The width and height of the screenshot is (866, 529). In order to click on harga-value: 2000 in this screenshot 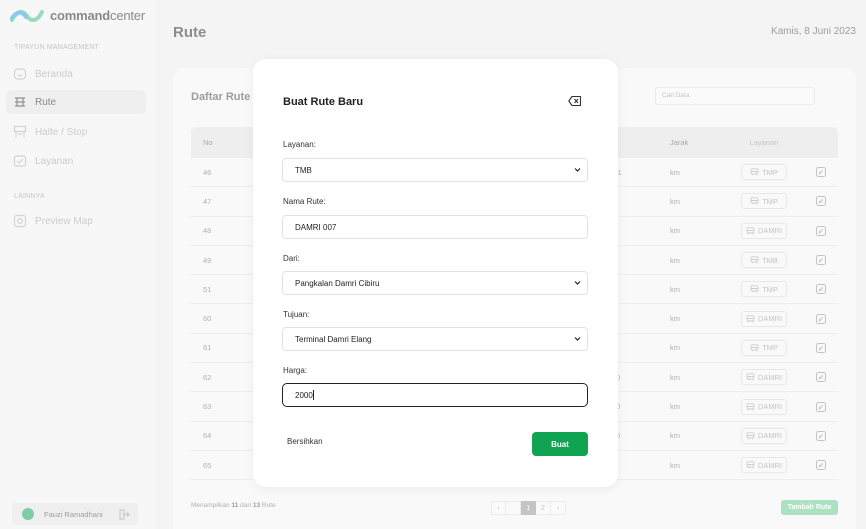, I will do `click(304, 395)`.